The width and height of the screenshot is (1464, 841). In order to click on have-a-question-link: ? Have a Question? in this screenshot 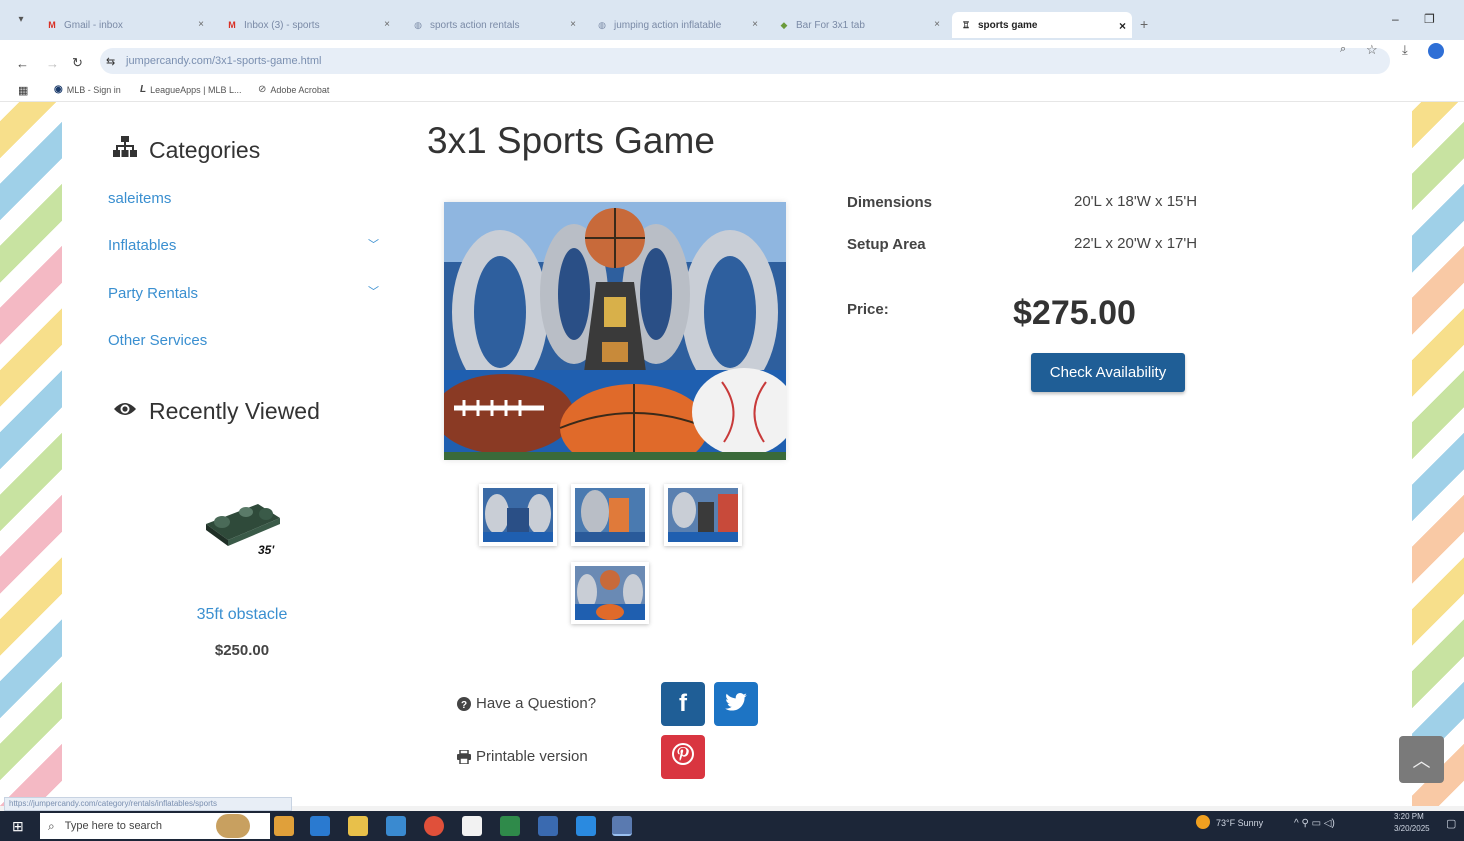, I will do `click(526, 703)`.